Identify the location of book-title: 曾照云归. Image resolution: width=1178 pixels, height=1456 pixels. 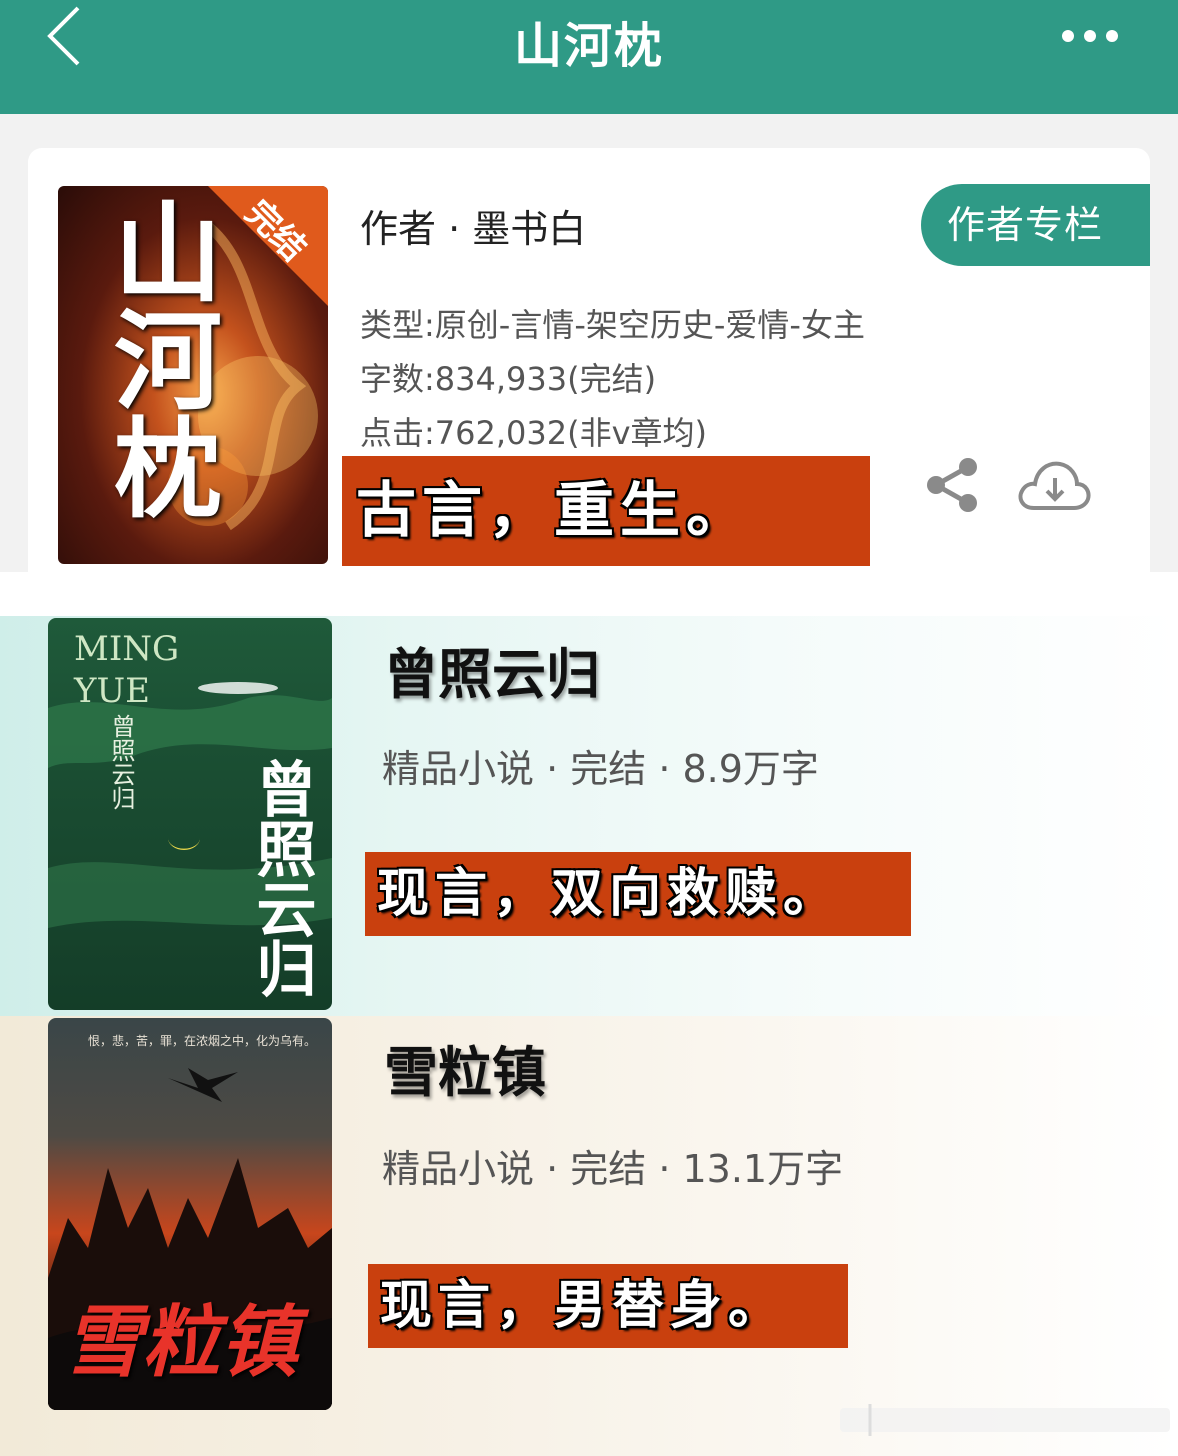
(492, 669).